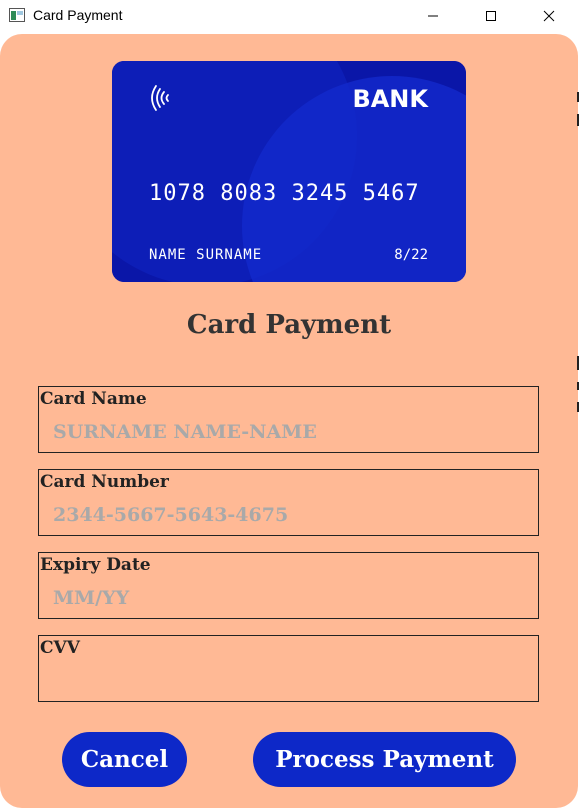 This screenshot has width=580, height=812. Describe the element at coordinates (288, 598) in the screenshot. I see `expiry-date-input` at that location.